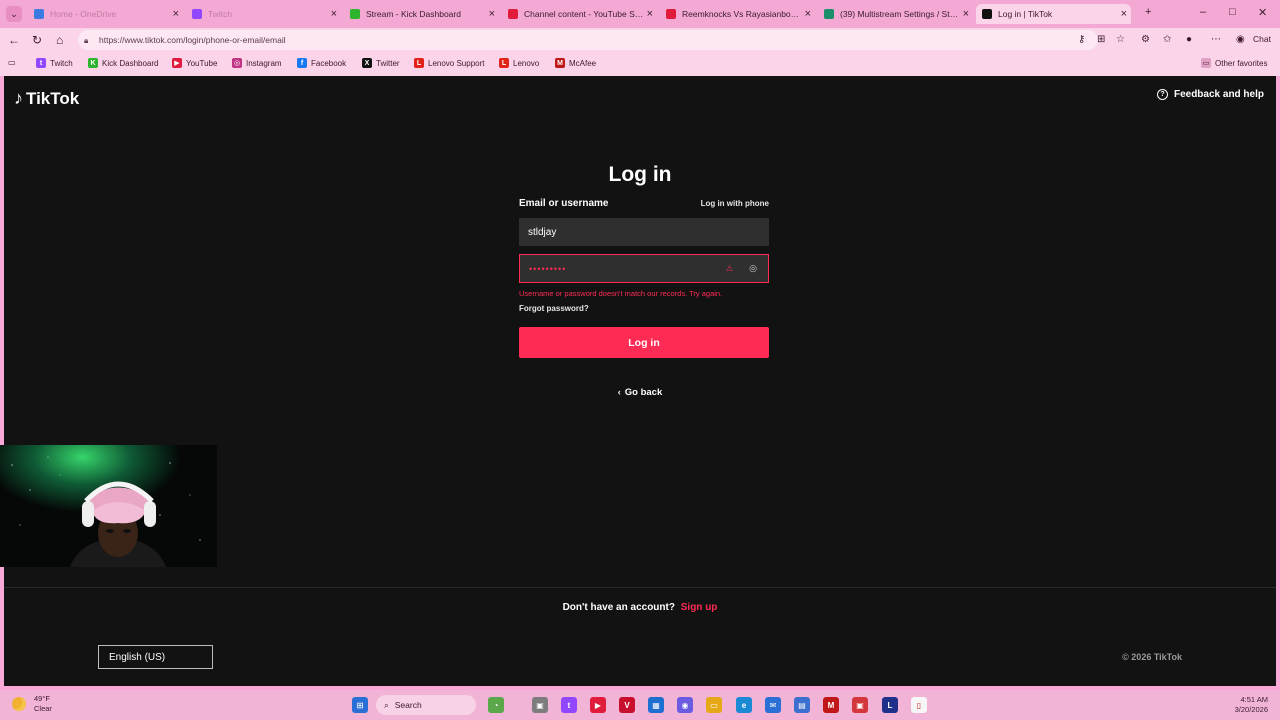 This screenshot has height=720, width=1280. I want to click on webcam-overlay, so click(108, 506).